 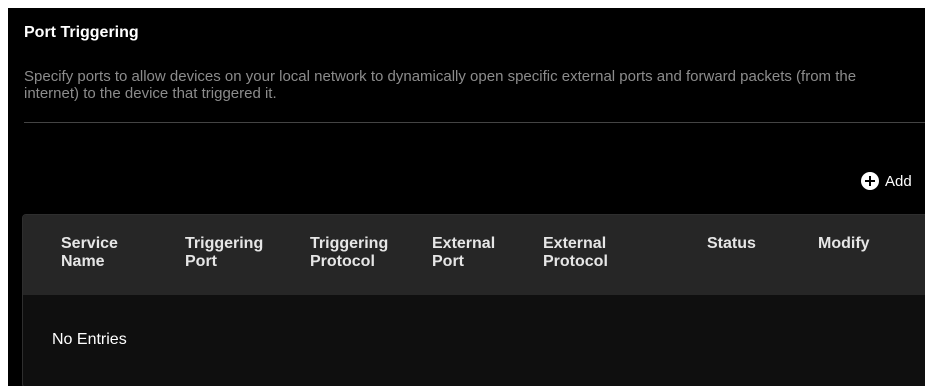 I want to click on plus-circle-icon, so click(x=870, y=181).